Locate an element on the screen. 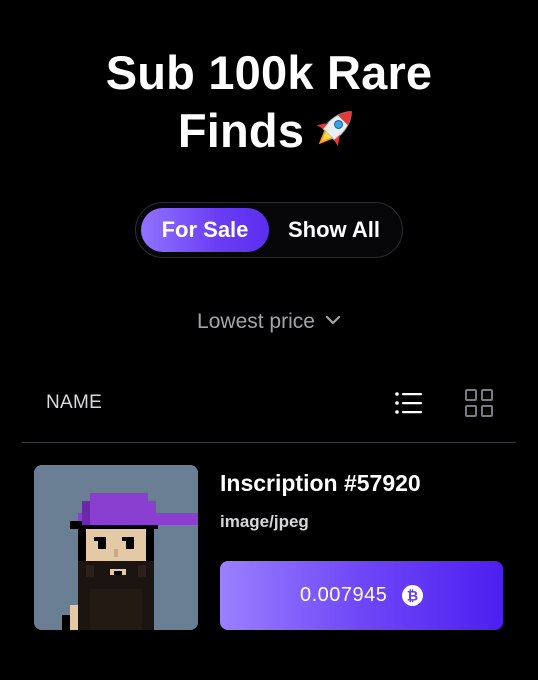  name-column-header: NAME is located at coordinates (74, 402).